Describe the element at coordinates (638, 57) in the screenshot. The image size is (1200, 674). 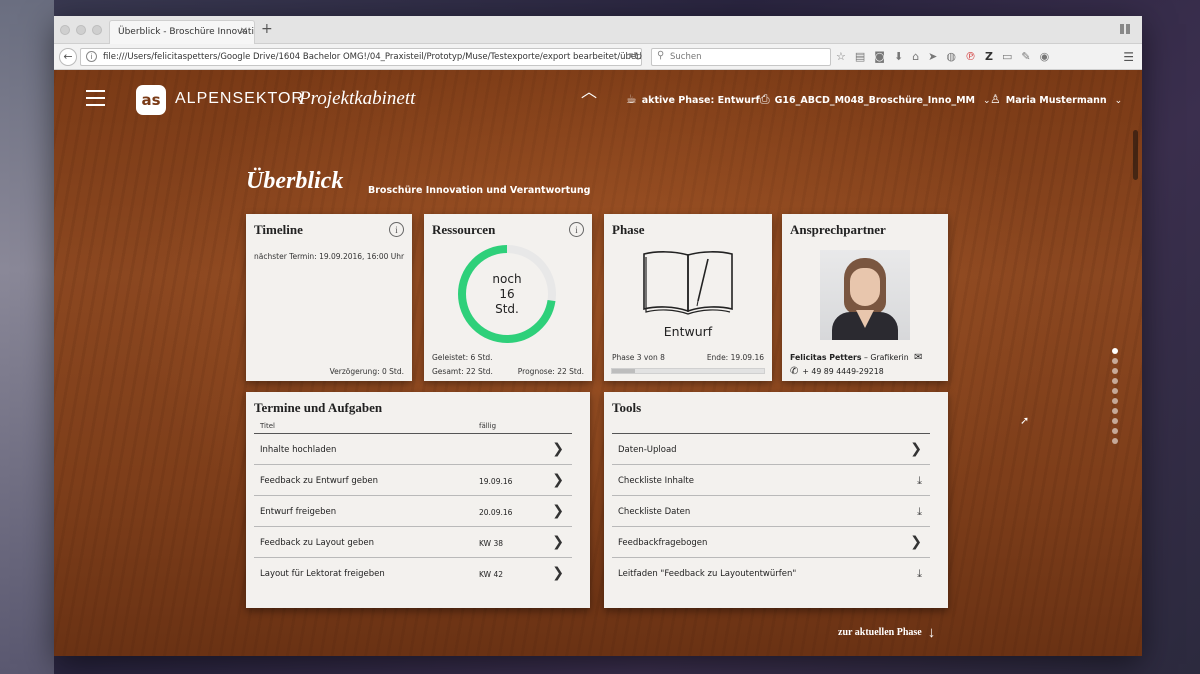
I see `reload-button: ↻` at that location.